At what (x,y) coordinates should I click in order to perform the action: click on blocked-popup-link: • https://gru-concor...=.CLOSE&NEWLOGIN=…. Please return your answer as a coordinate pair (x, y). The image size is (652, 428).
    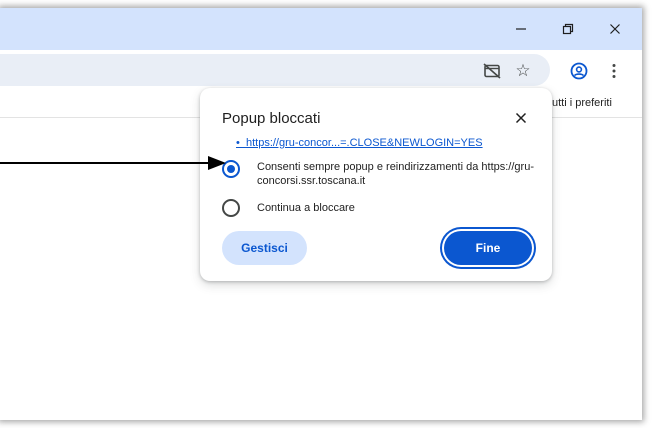
    Looking at the image, I should click on (359, 143).